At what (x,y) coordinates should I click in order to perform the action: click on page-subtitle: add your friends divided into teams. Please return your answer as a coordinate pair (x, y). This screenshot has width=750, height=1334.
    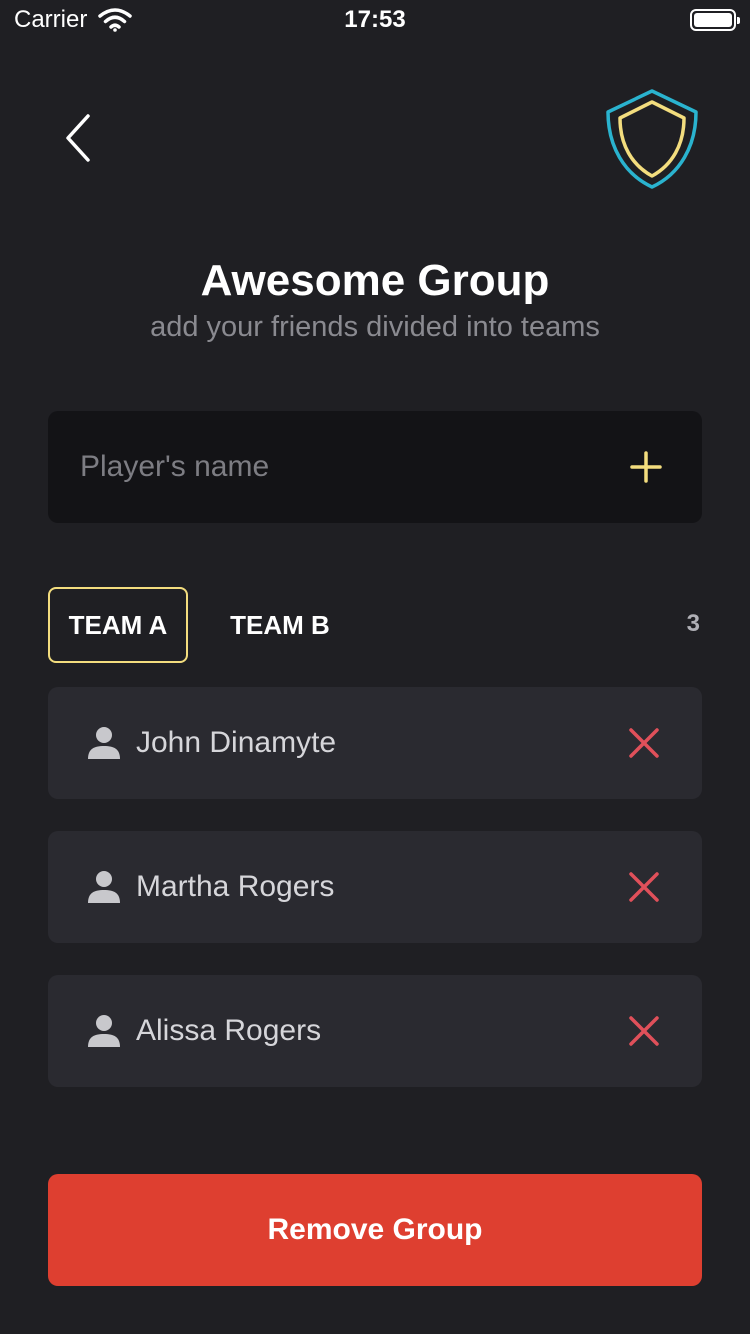
    Looking at the image, I should click on (375, 327).